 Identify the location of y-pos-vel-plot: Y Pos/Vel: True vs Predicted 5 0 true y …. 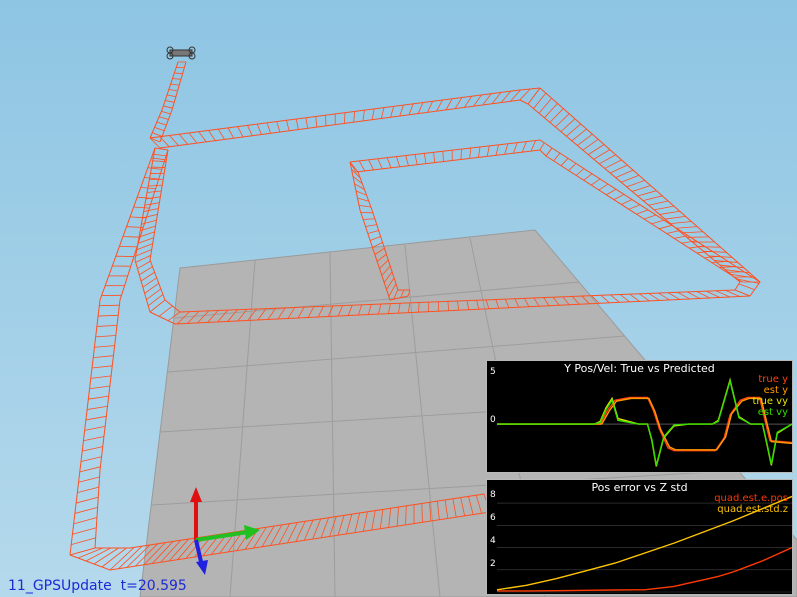
(639, 416).